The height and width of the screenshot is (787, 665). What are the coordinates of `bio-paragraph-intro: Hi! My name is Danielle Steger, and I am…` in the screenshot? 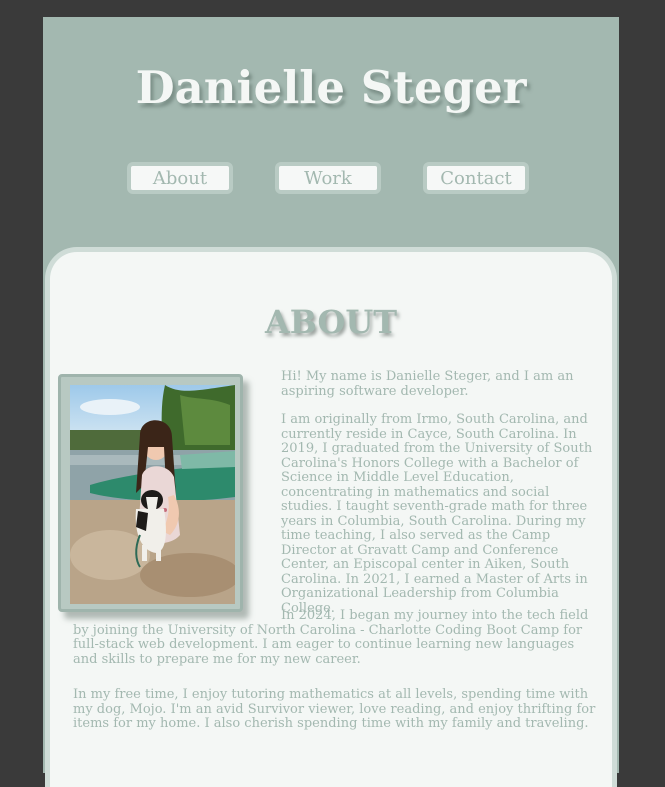 It's located at (427, 384).